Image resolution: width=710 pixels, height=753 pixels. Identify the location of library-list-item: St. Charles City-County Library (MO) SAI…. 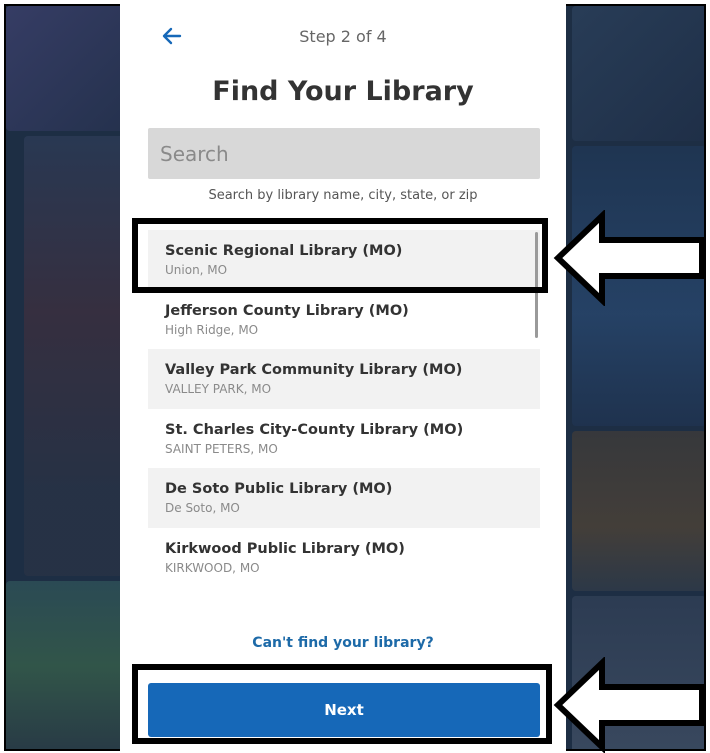
(344, 439).